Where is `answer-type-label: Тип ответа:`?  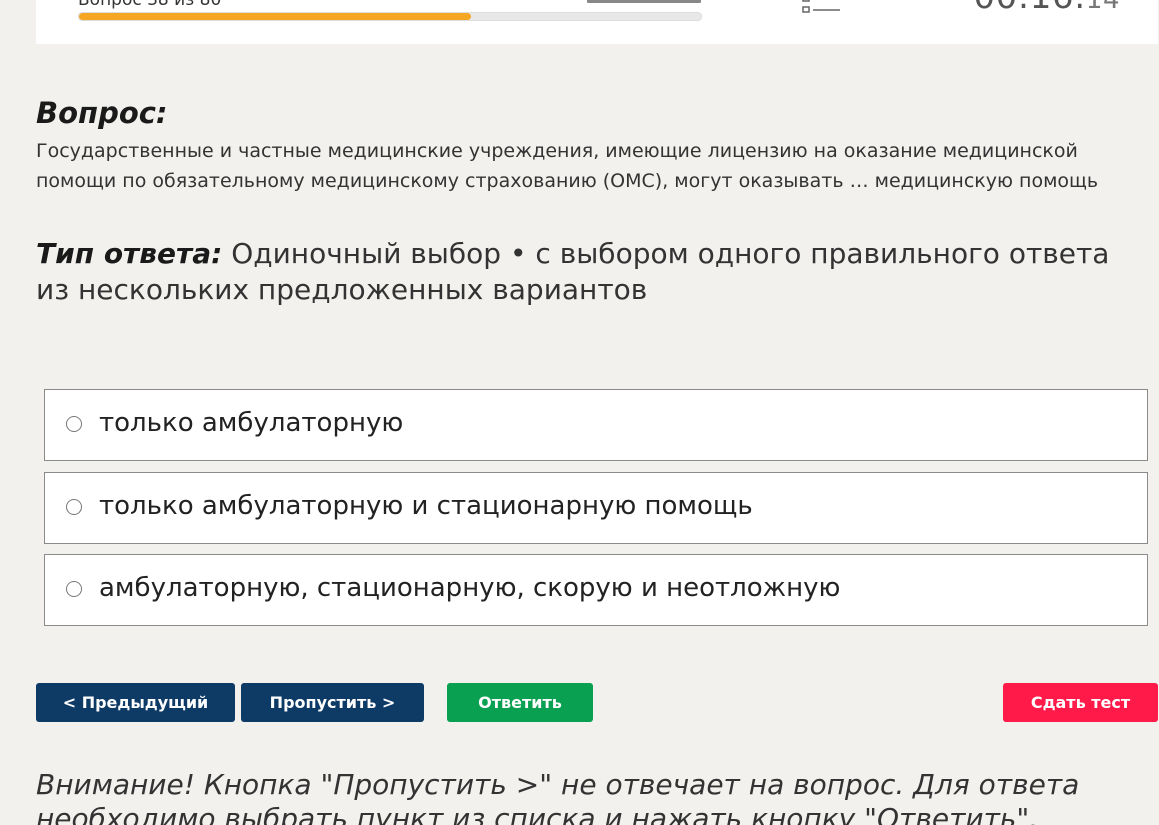 answer-type-label: Тип ответа: is located at coordinates (129, 253).